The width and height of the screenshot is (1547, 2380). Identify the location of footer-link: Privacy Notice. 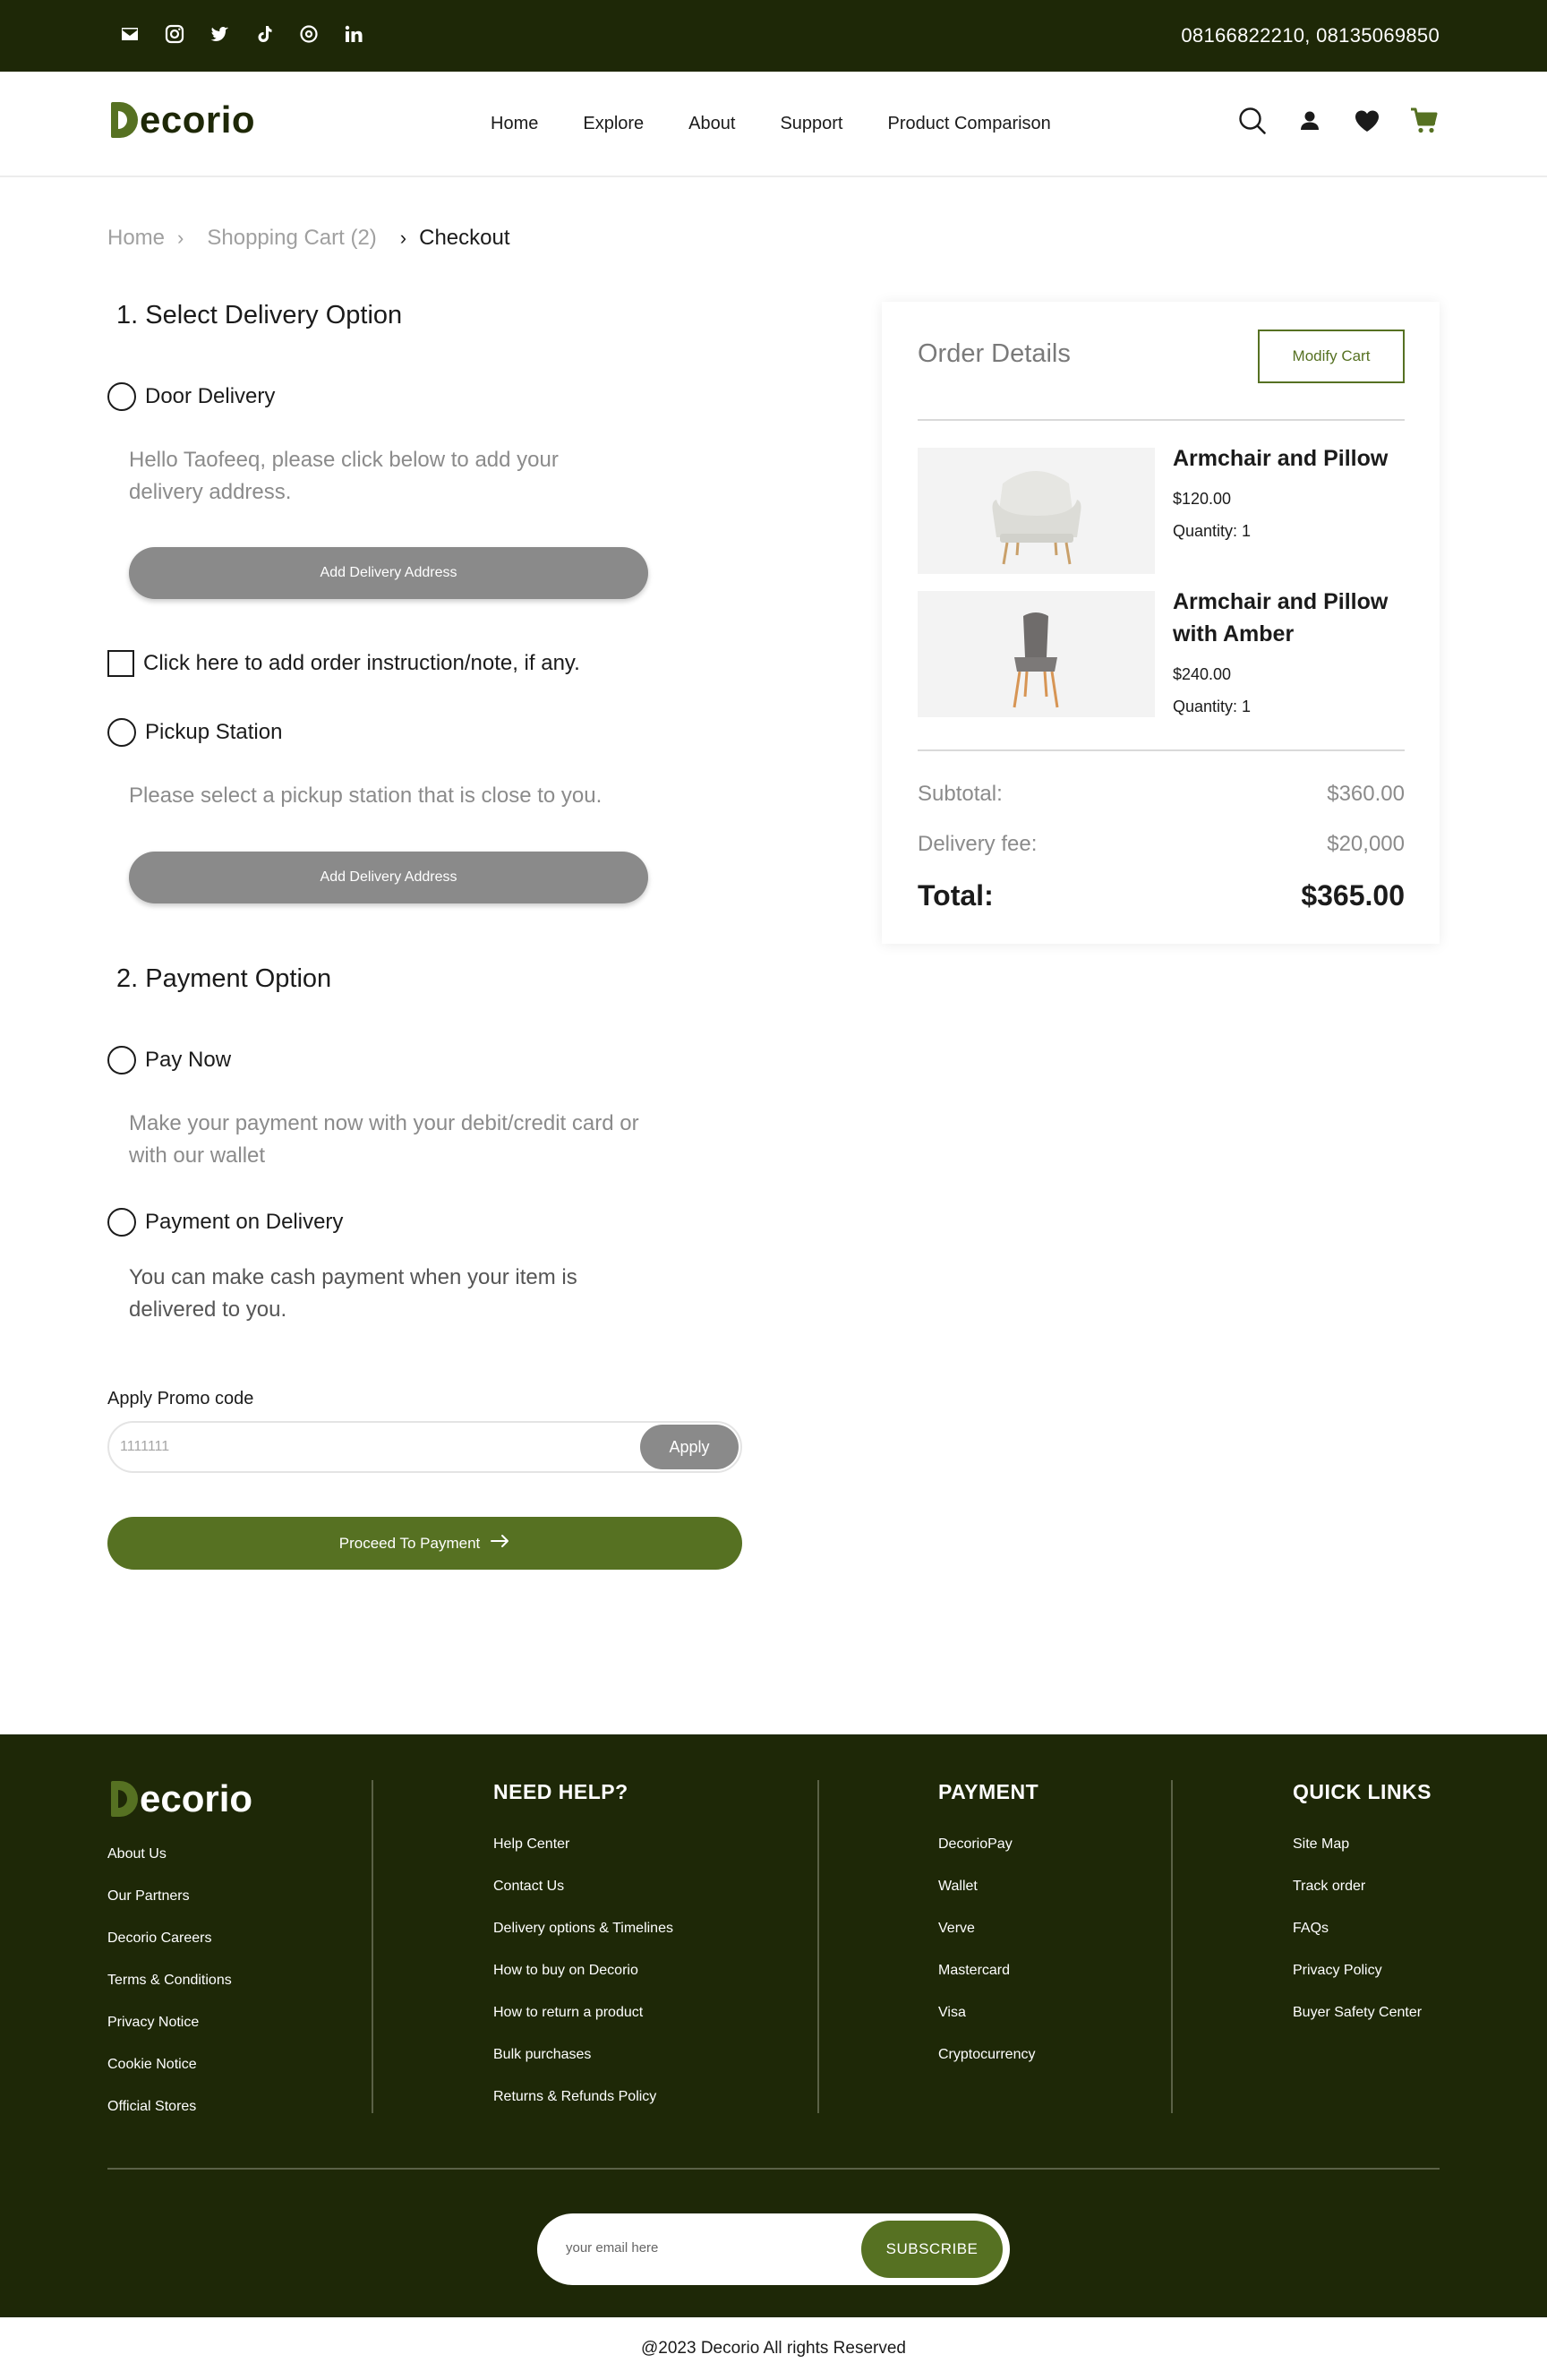
(169, 2036).